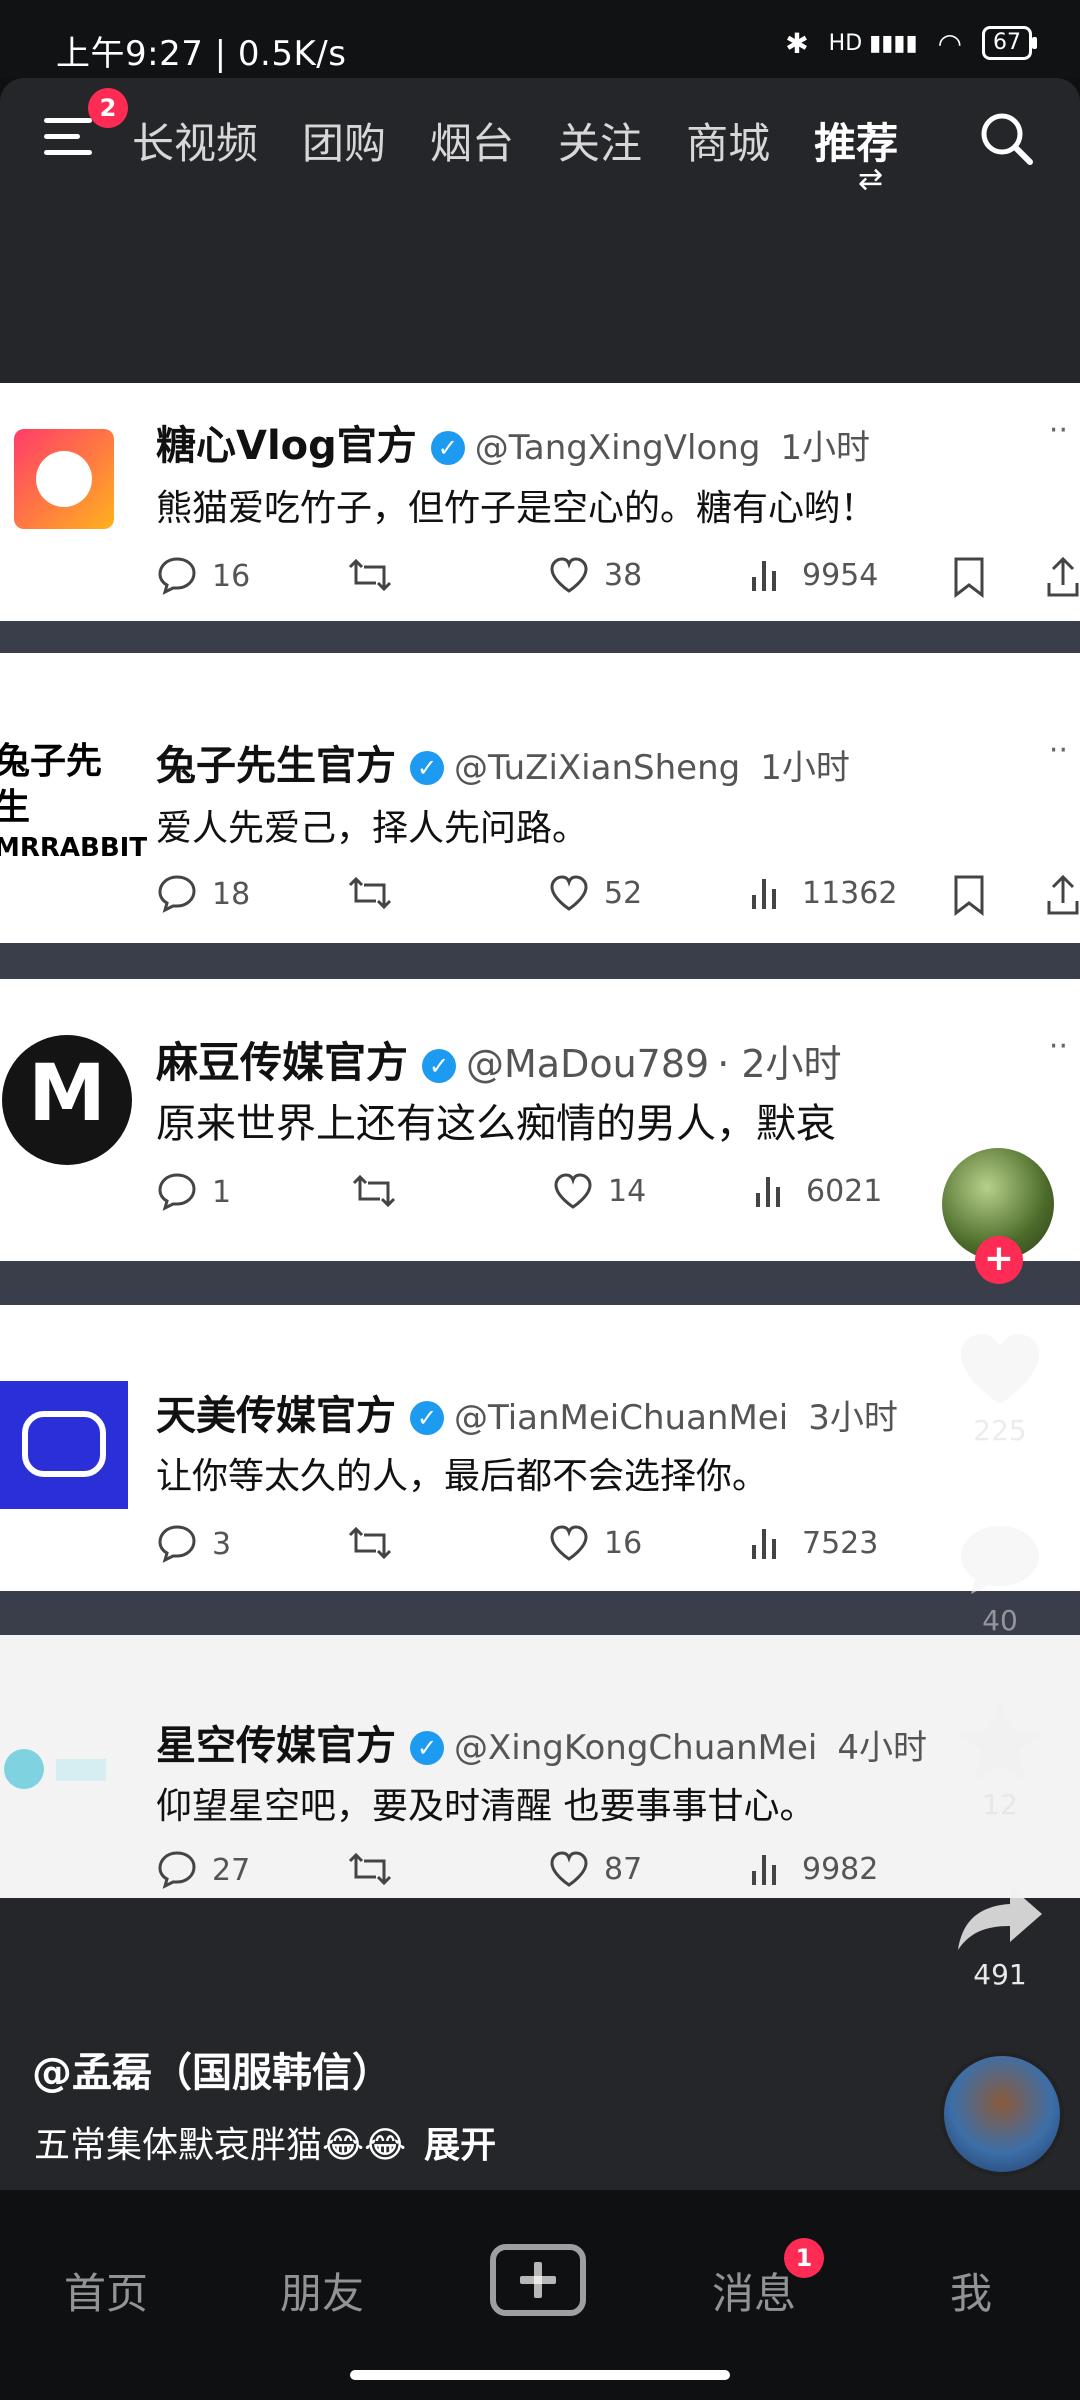  Describe the element at coordinates (804, 2258) in the screenshot. I see `messages-badge: 1` at that location.